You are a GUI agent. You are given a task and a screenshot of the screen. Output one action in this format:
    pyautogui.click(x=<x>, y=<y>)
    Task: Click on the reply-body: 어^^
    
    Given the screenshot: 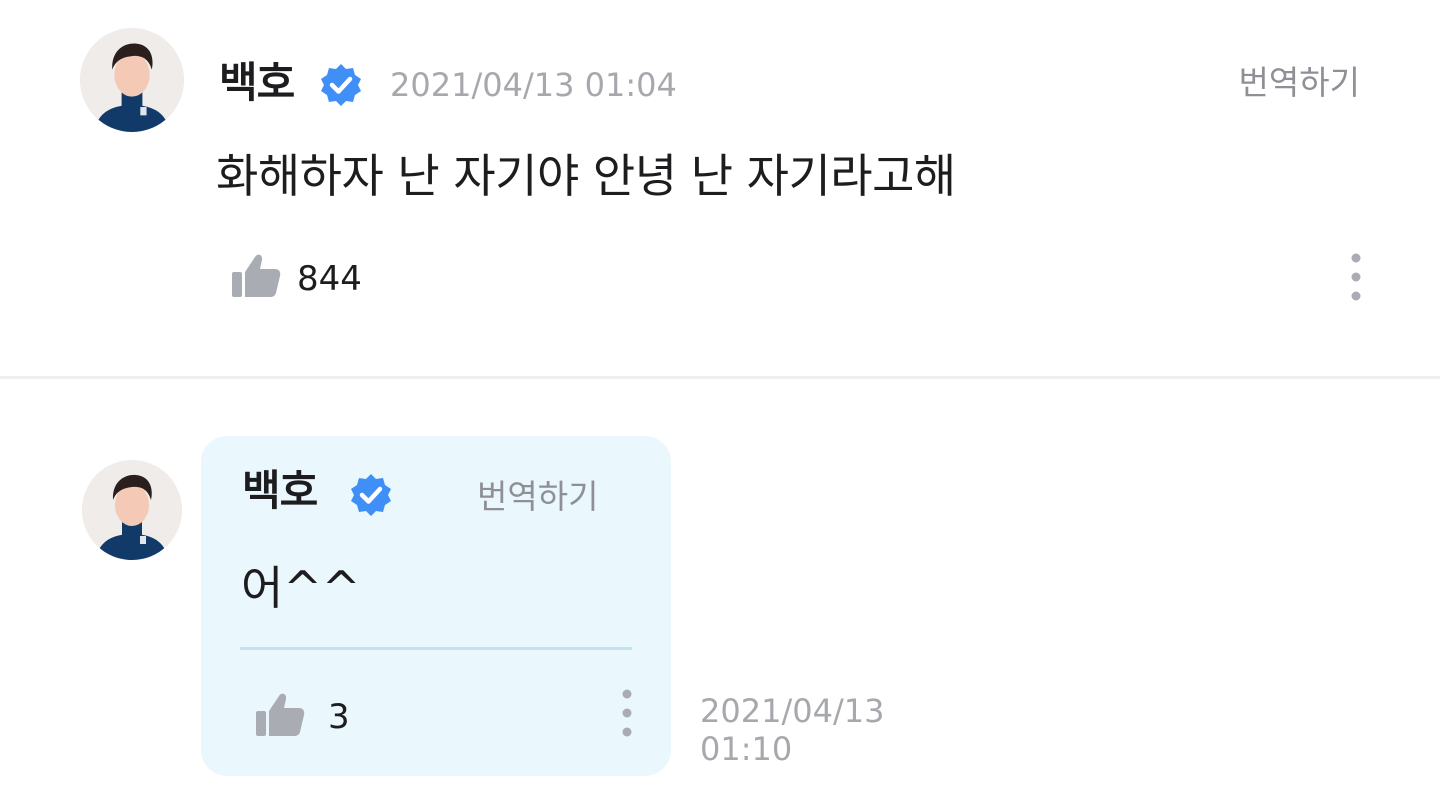 What is the action you would take?
    pyautogui.click(x=301, y=588)
    